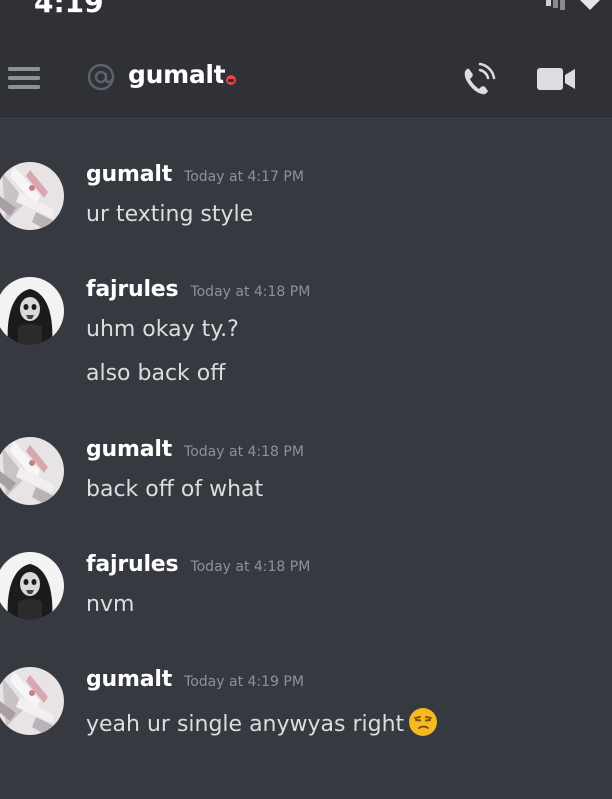 Image resolution: width=612 pixels, height=799 pixels. Describe the element at coordinates (556, 79) in the screenshot. I see `video-call-icon` at that location.